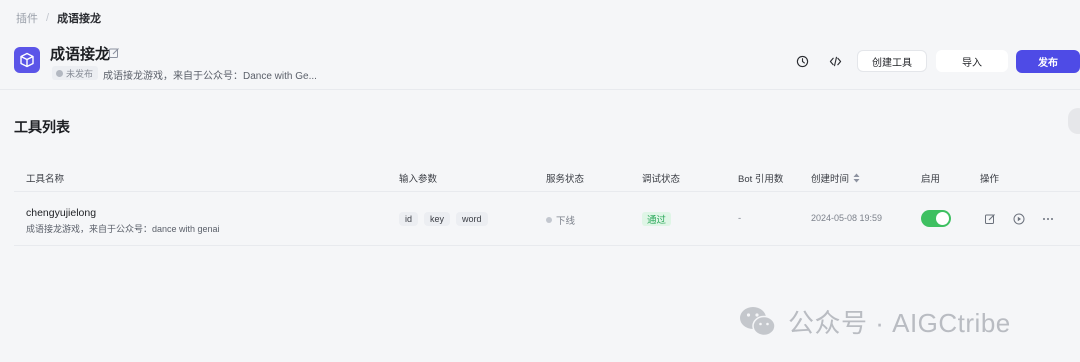 Image resolution: width=1080 pixels, height=362 pixels. I want to click on history-icon, so click(802, 61).